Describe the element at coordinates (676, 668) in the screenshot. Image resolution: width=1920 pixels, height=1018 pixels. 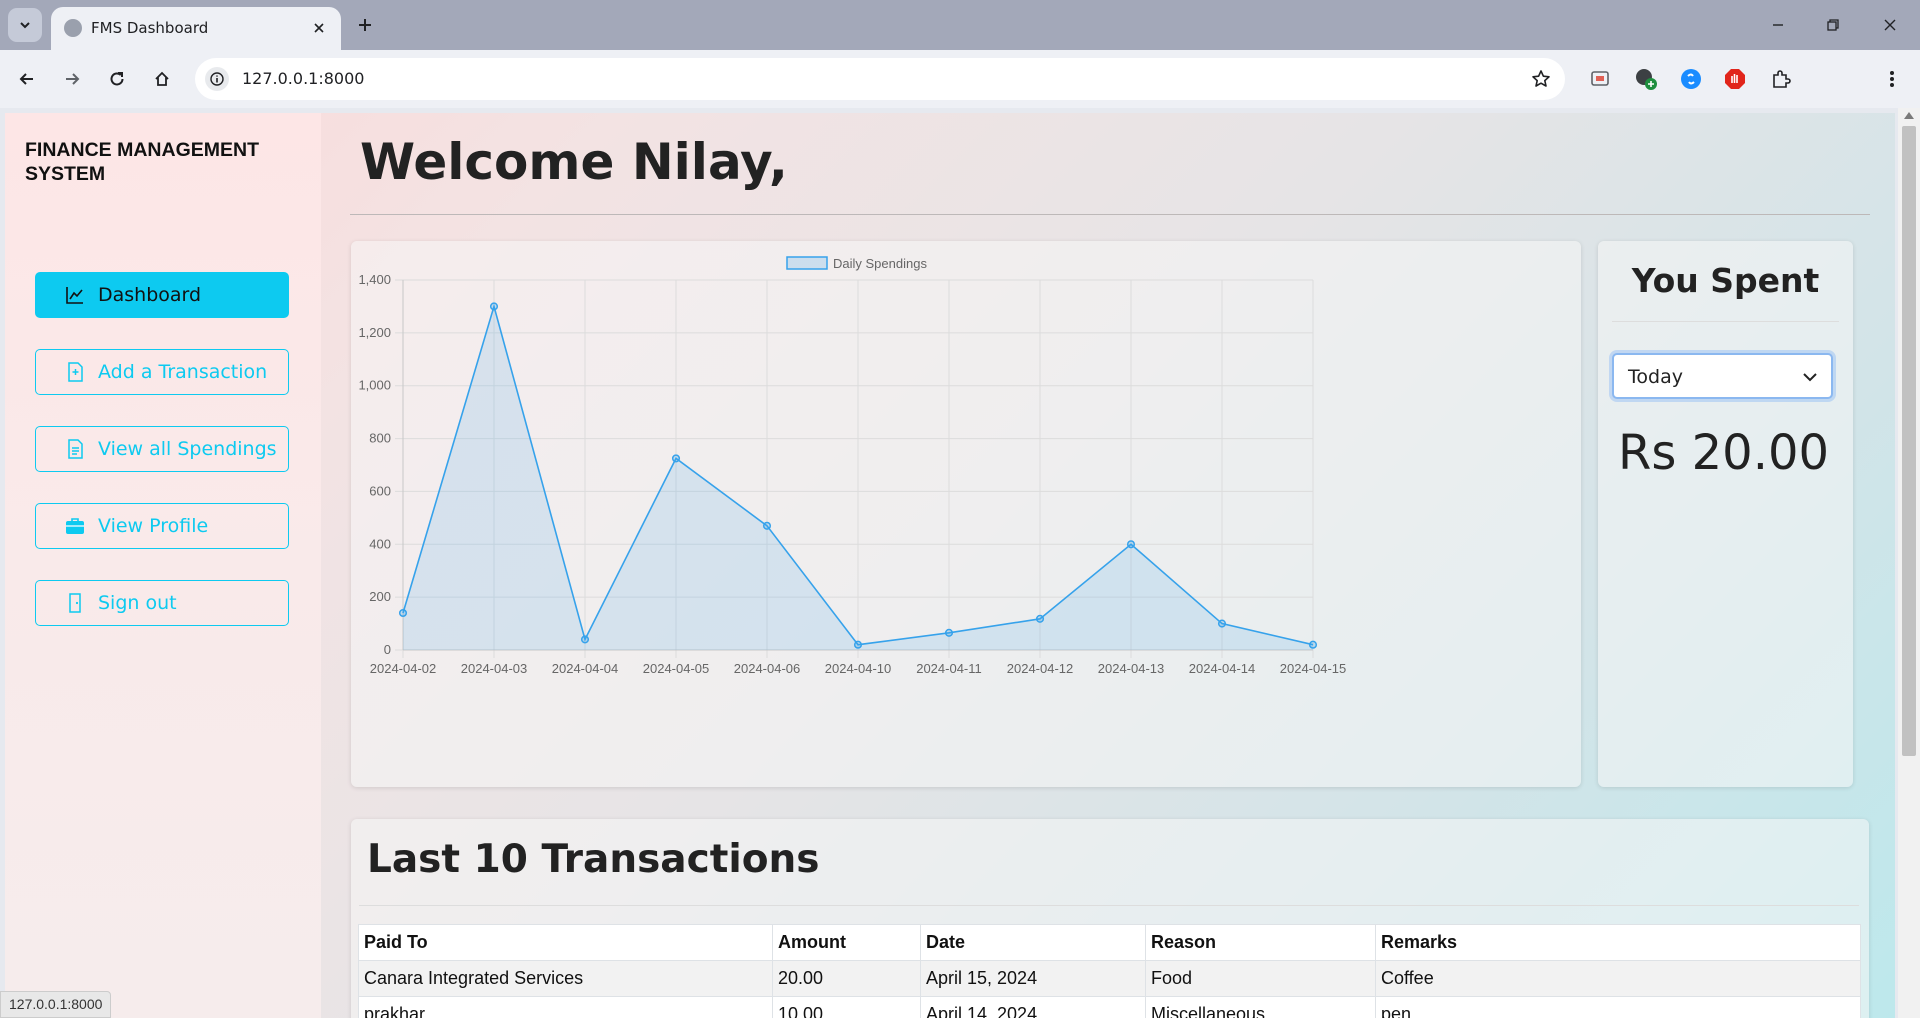
I see `x-tick-label: 2024-04-05` at that location.